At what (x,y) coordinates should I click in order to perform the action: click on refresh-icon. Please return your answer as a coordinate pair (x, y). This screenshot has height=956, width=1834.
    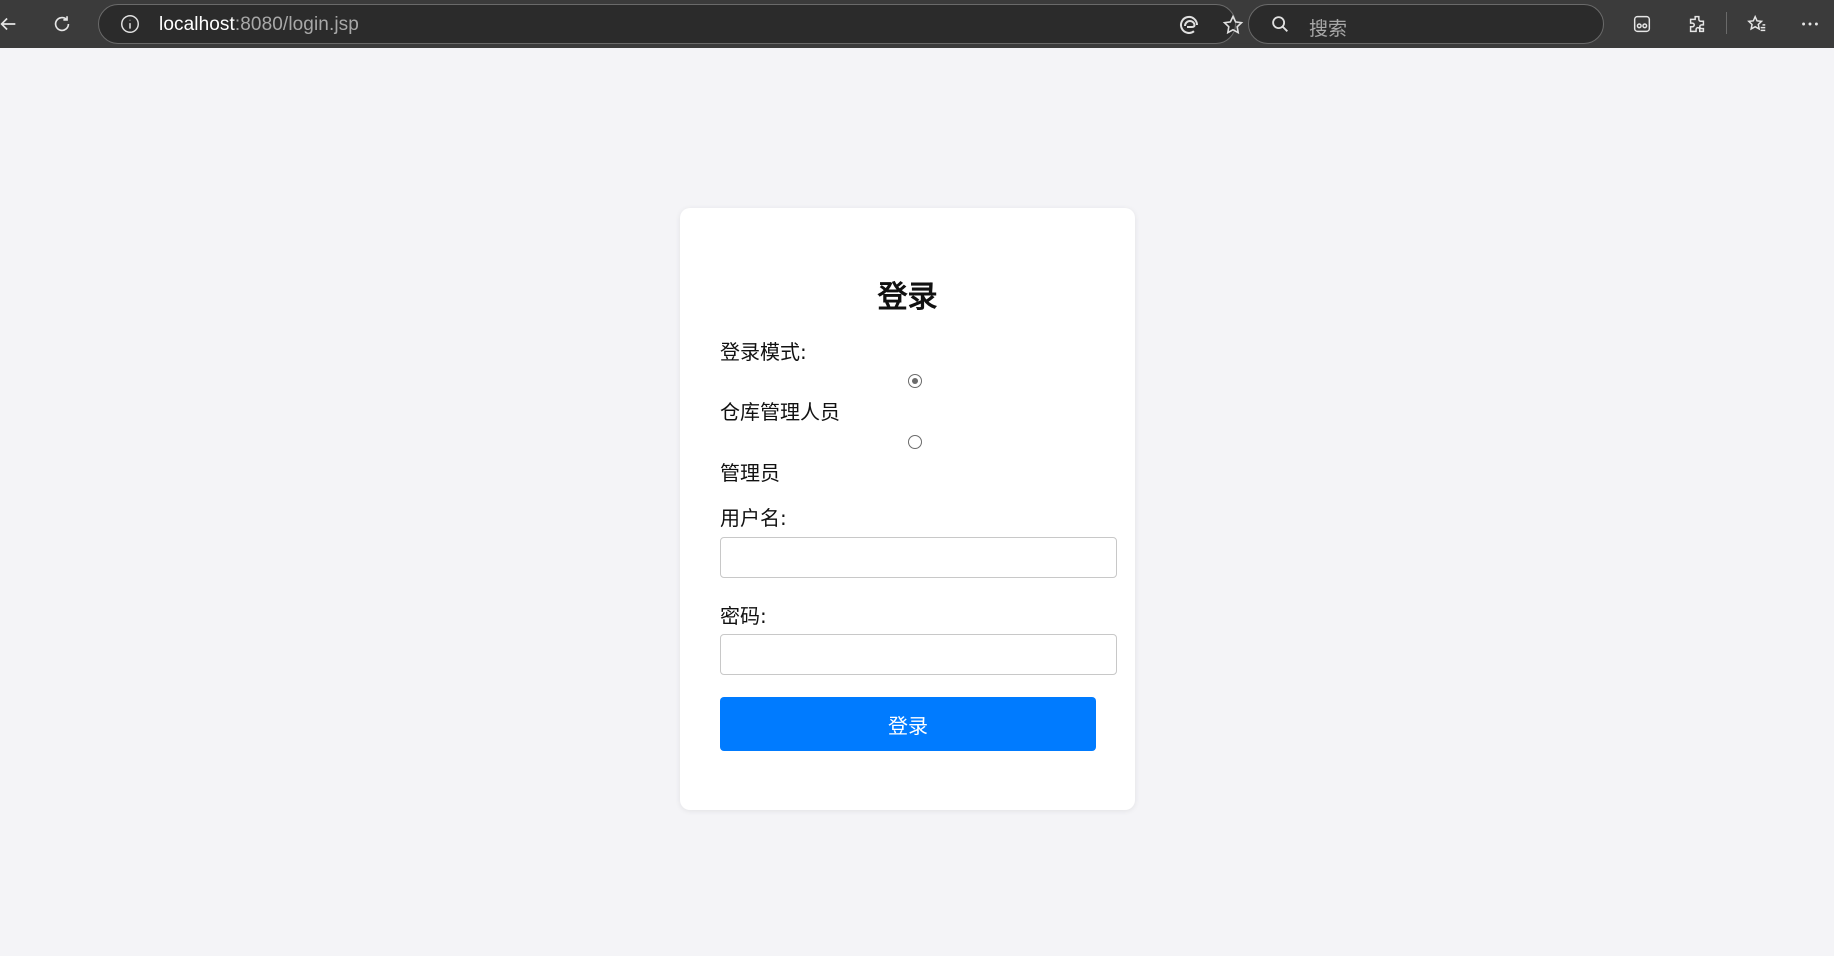
    Looking at the image, I should click on (62, 24).